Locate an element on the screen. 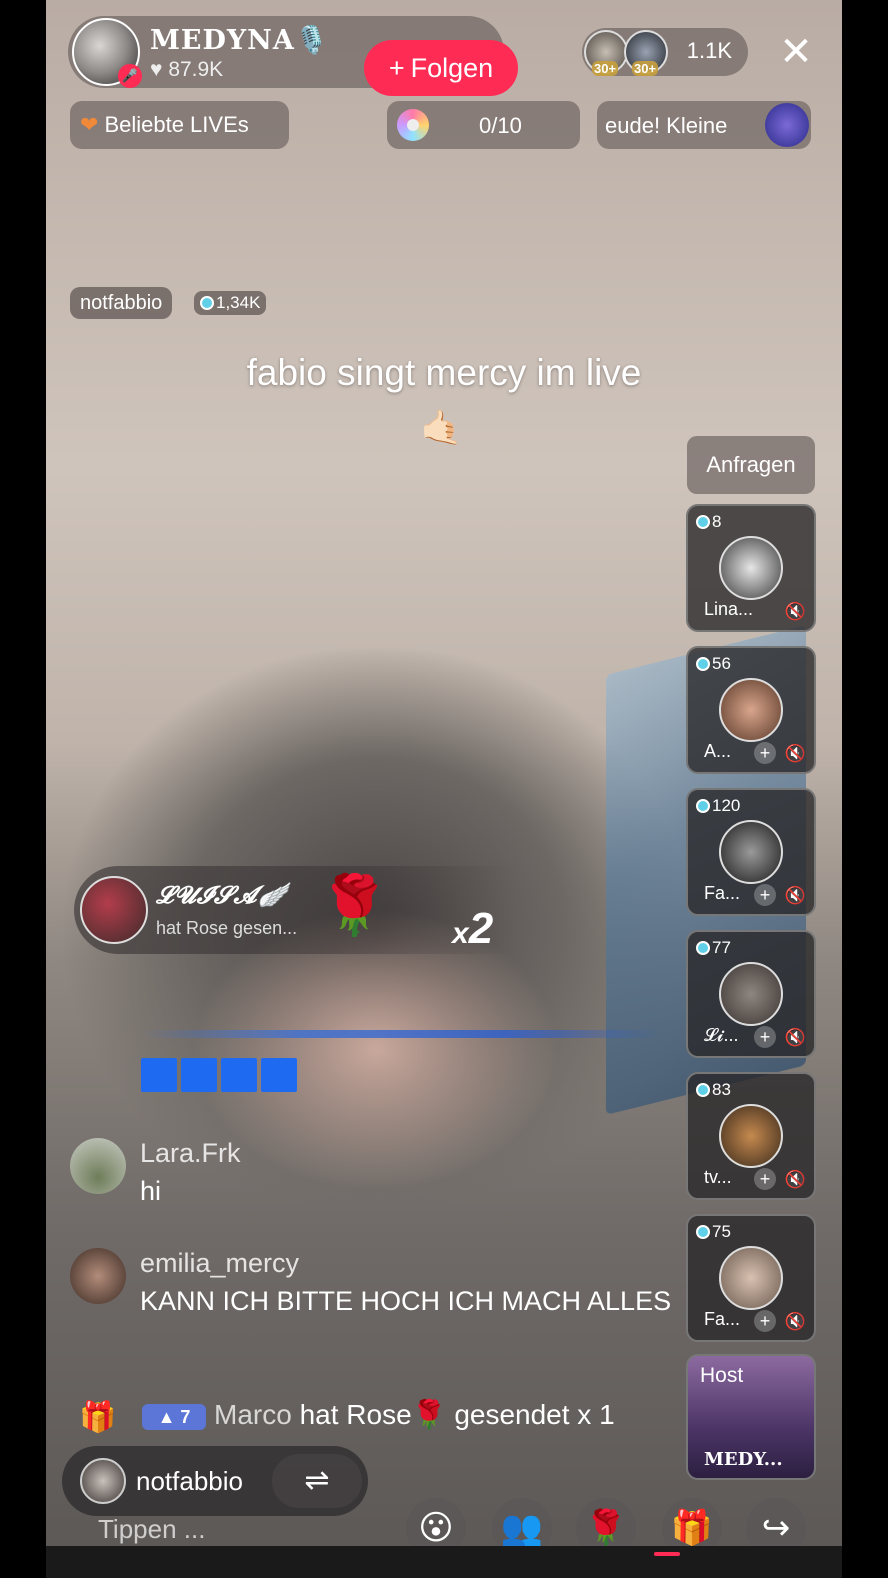 This screenshot has height=1578, width=888. requests-button: Anfragen is located at coordinates (751, 465).